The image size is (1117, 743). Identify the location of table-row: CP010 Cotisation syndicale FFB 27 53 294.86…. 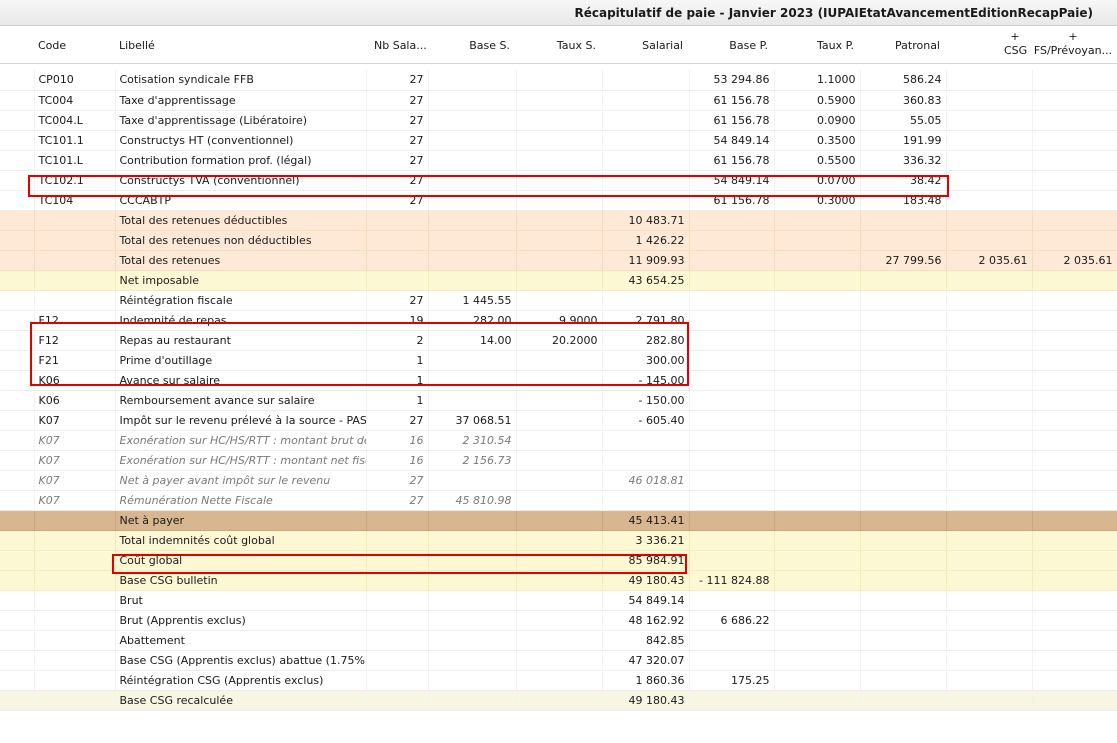
(558, 80).